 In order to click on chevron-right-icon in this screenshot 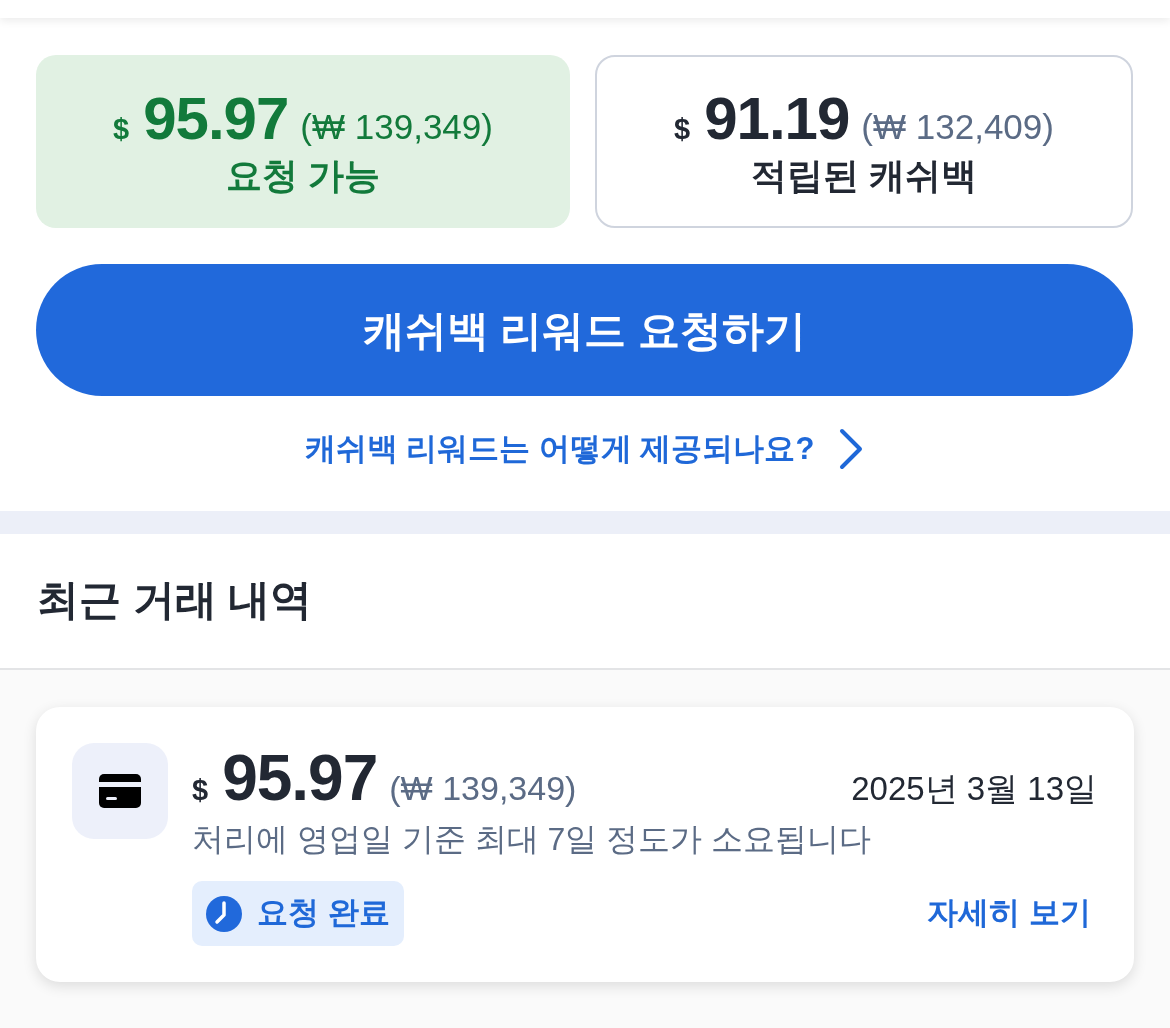, I will do `click(851, 449)`.